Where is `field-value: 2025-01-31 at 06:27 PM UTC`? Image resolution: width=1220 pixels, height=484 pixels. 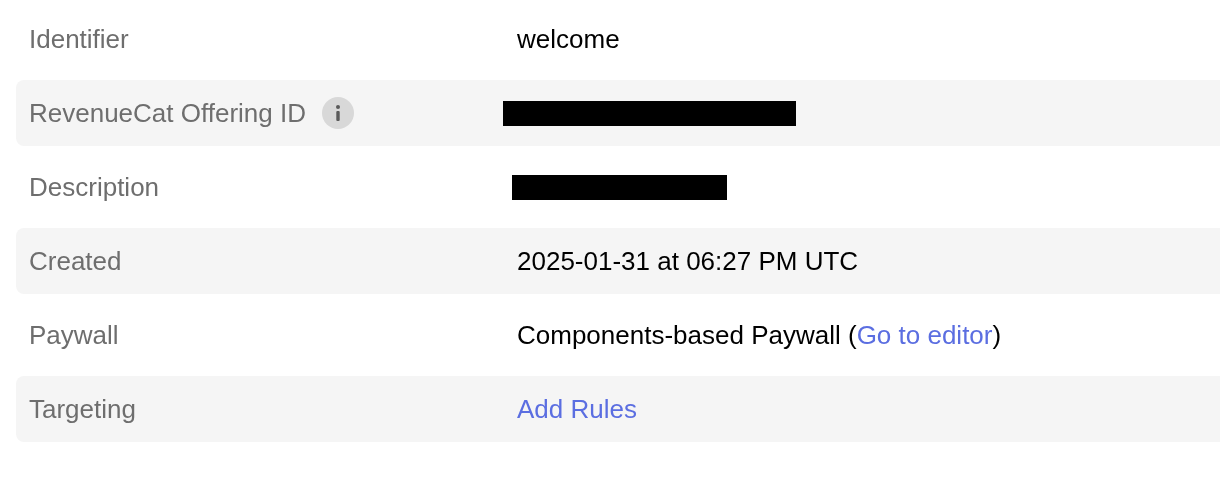 field-value: 2025-01-31 at 06:27 PM UTC is located at coordinates (688, 261).